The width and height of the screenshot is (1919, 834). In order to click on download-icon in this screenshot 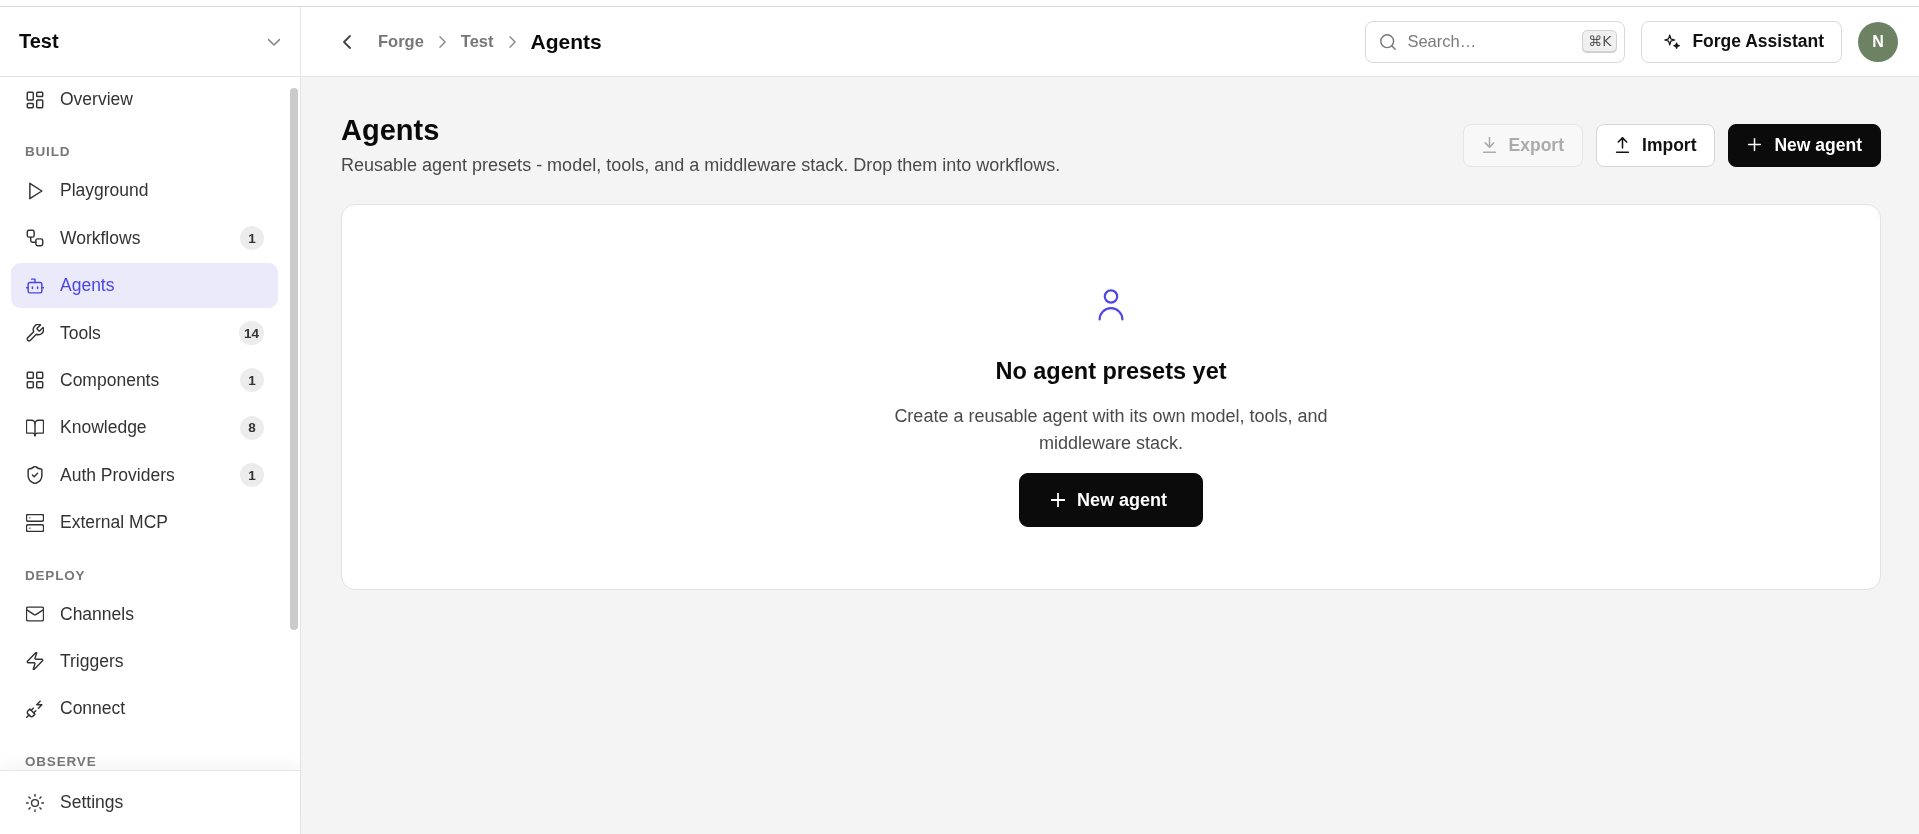, I will do `click(1489, 145)`.